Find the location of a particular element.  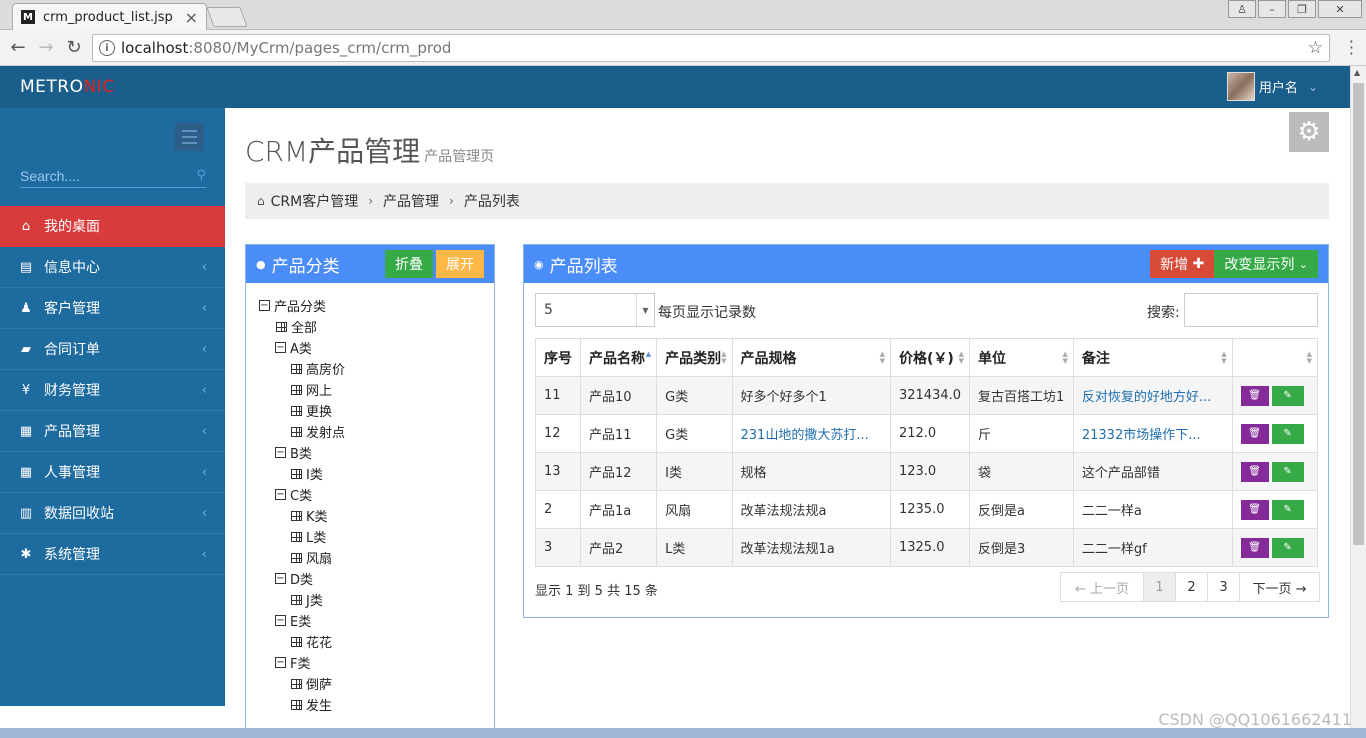

user-menu: 用户名 ⌄ is located at coordinates (1272, 86).